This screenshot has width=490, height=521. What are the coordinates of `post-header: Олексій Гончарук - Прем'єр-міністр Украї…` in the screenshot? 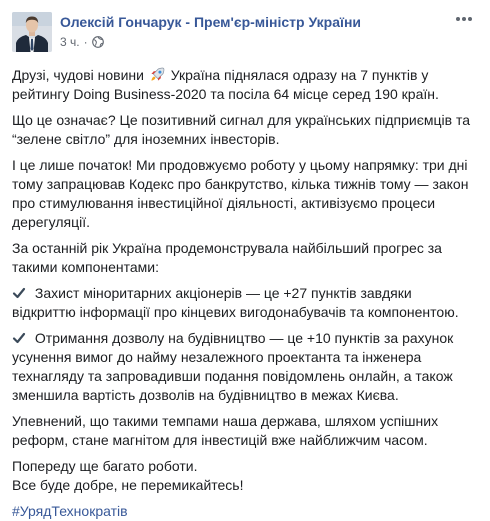 It's located at (245, 32).